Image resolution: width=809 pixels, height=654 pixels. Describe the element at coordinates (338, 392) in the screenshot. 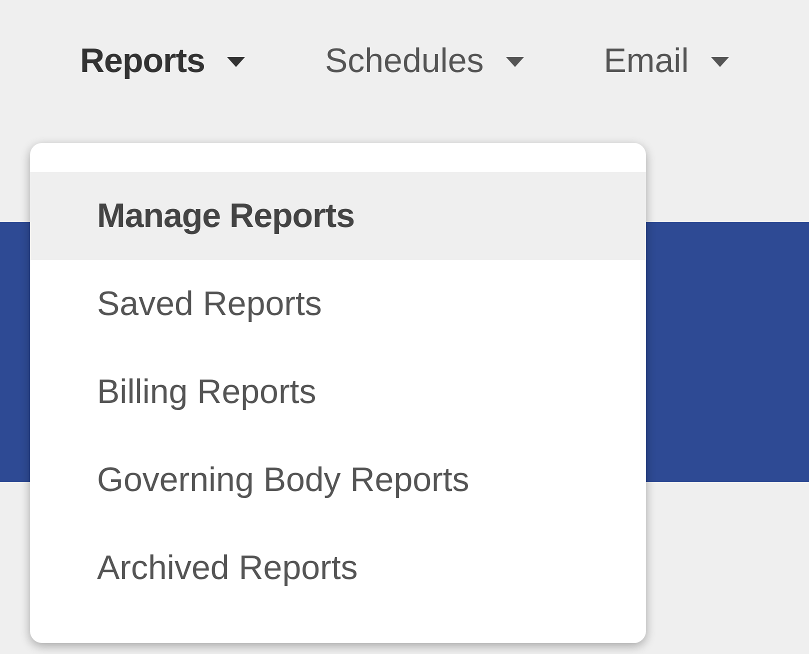

I see `menu-item: Billing Reports` at that location.